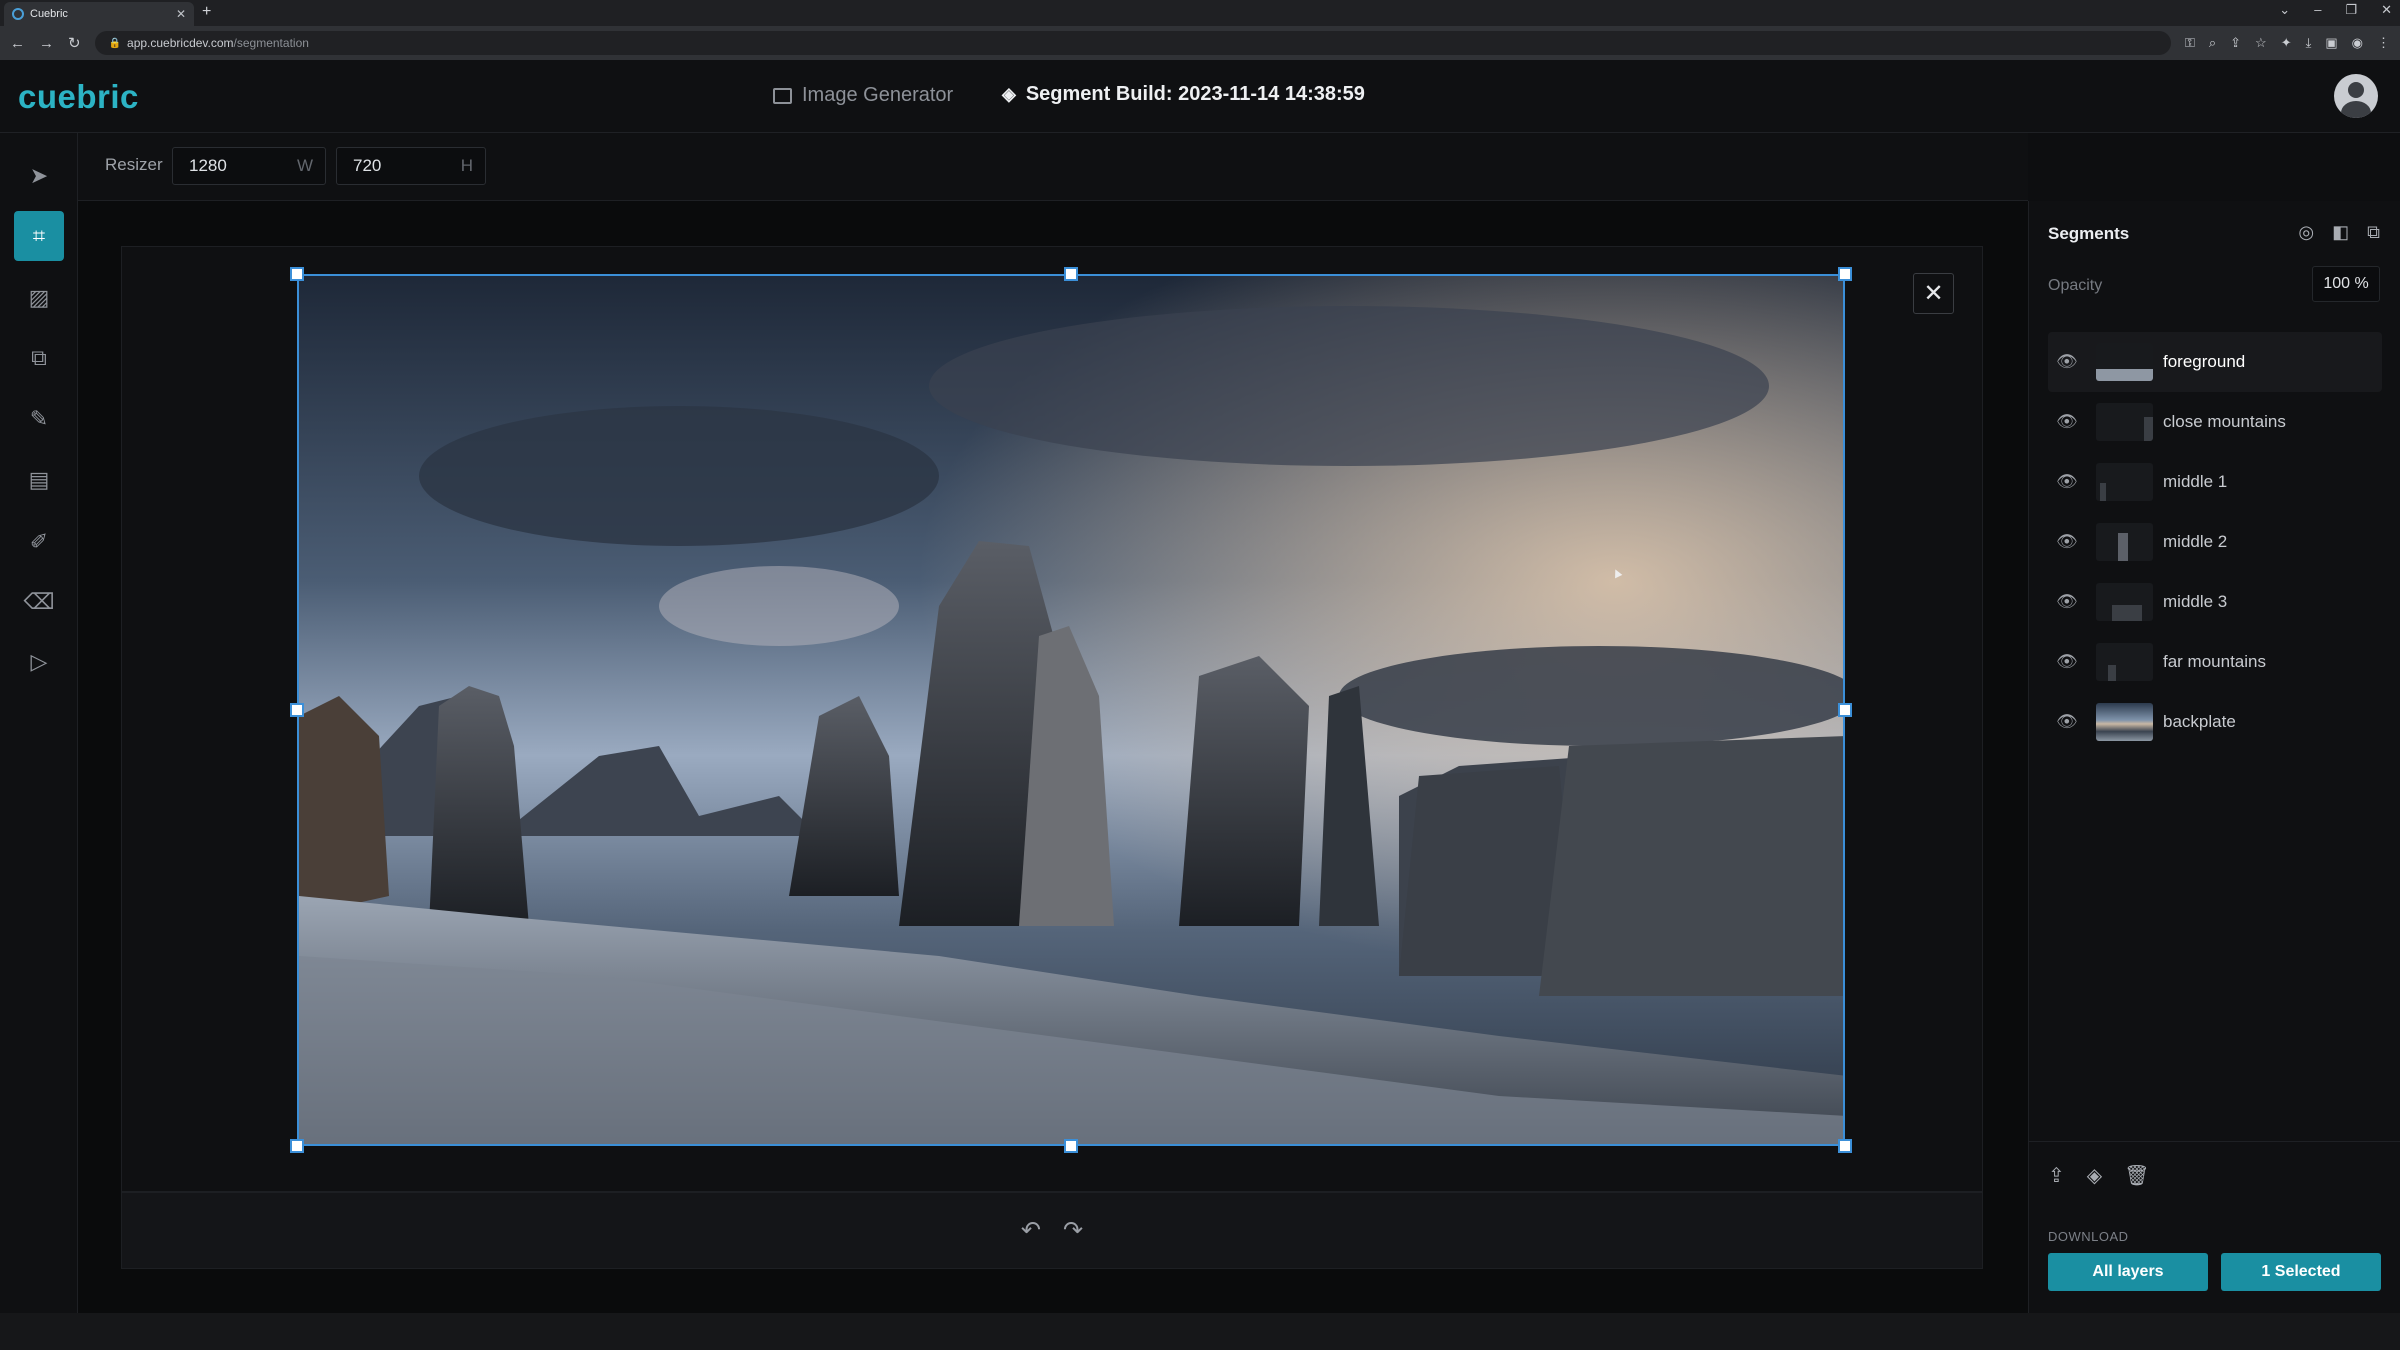 The image size is (2400, 1350). Describe the element at coordinates (2383, 43) in the screenshot. I see `menu-icon: ⋮` at that location.